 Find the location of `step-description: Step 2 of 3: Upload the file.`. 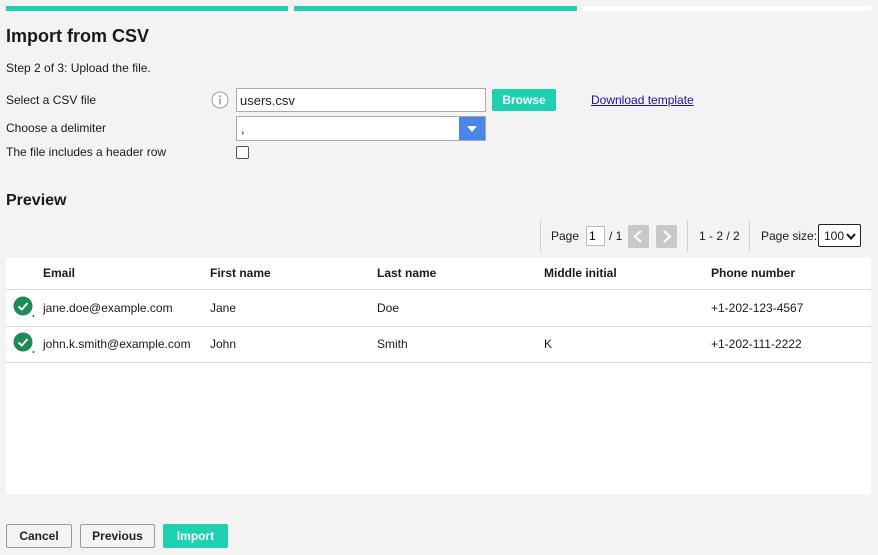

step-description: Step 2 of 3: Upload the file. is located at coordinates (78, 68).